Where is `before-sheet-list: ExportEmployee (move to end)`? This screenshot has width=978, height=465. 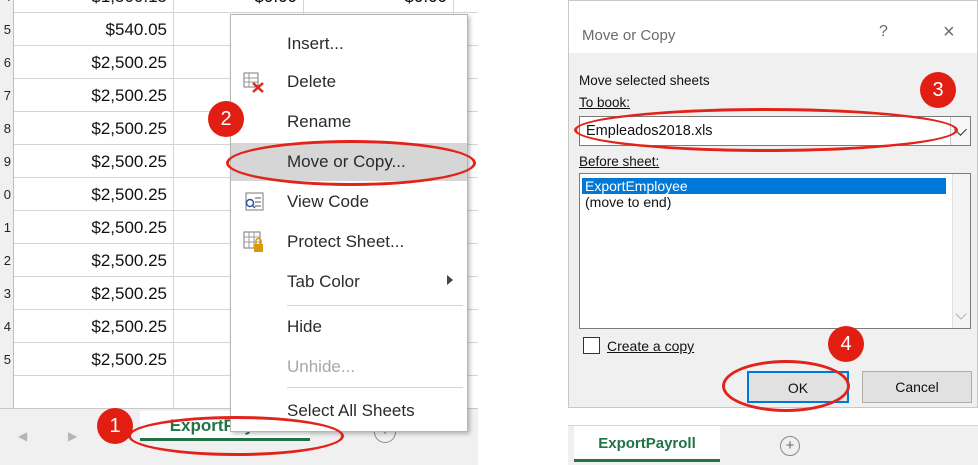 before-sheet-list: ExportEmployee (move to end) is located at coordinates (775, 251).